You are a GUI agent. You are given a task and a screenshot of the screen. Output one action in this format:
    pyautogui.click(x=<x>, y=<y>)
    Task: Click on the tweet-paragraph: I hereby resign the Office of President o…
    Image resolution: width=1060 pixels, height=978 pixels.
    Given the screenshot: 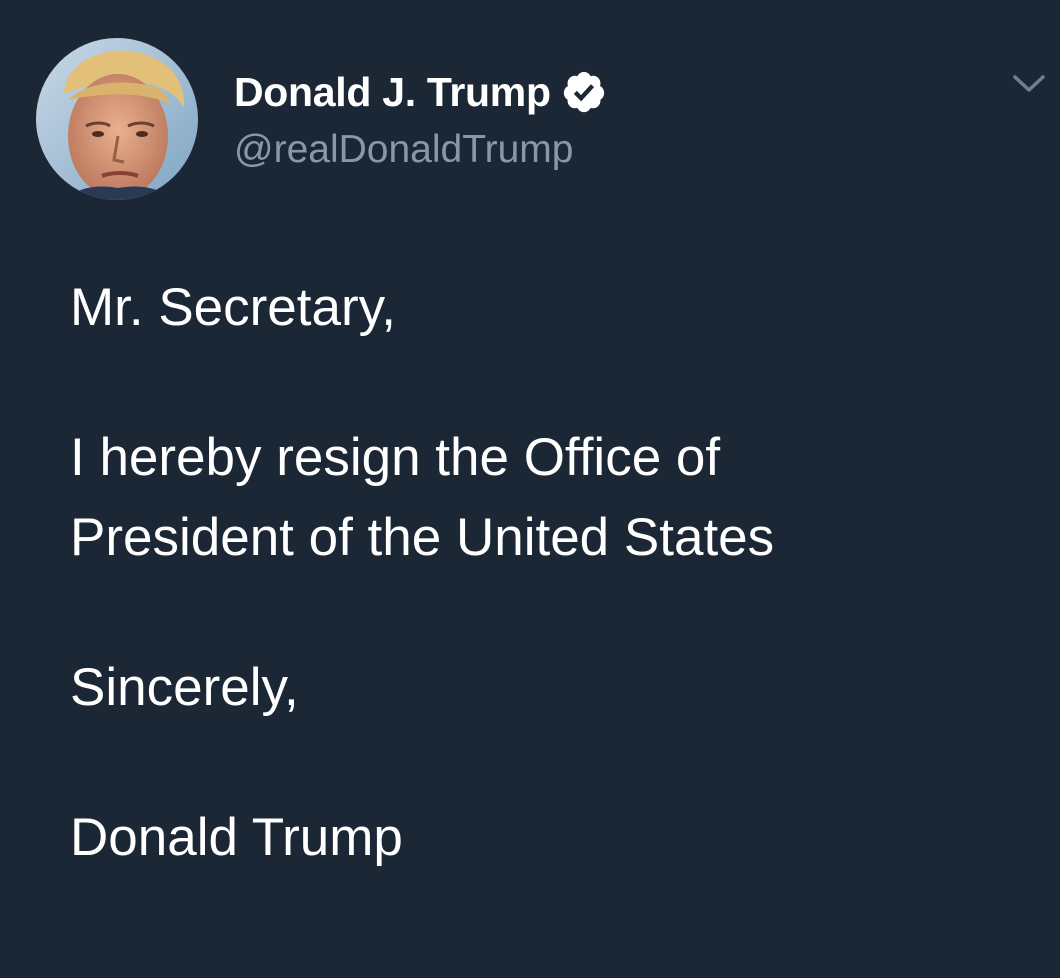 What is the action you would take?
    pyautogui.click(x=550, y=498)
    